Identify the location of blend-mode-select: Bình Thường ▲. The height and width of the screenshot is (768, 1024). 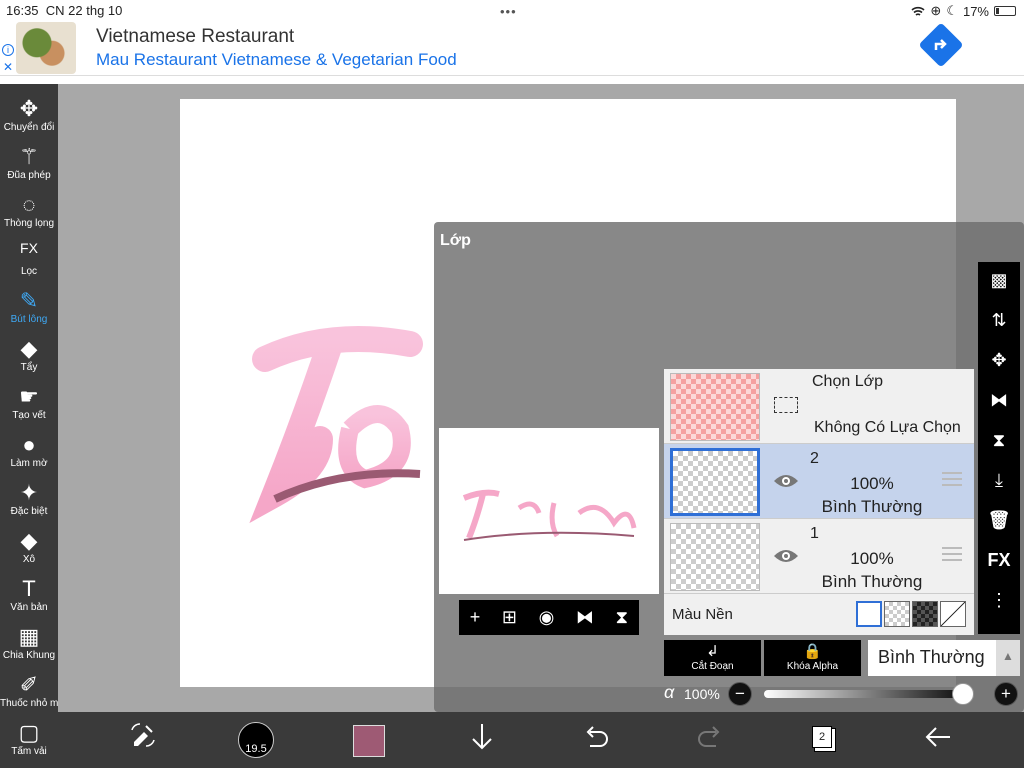
(944, 658).